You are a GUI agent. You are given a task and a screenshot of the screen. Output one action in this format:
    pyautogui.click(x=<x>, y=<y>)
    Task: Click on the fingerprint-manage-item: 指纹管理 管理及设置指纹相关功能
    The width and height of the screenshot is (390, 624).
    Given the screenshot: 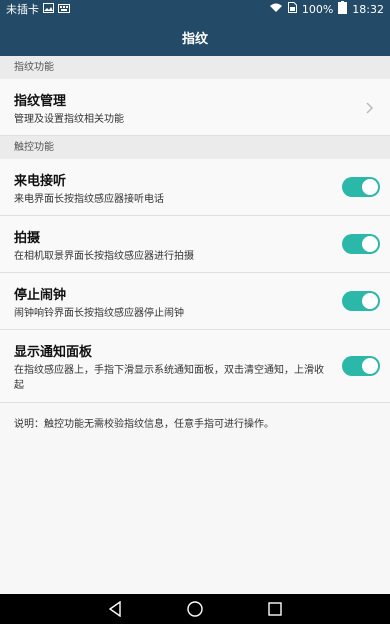 What is the action you would take?
    pyautogui.click(x=195, y=107)
    